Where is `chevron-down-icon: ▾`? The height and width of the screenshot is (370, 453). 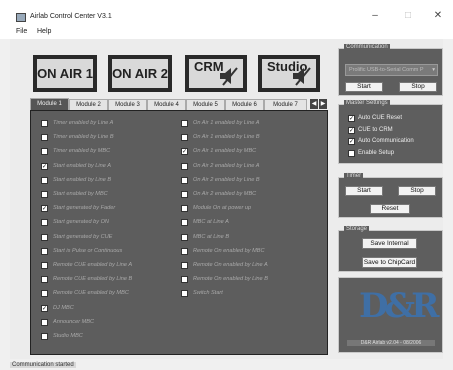 chevron-down-icon: ▾ is located at coordinates (433, 70).